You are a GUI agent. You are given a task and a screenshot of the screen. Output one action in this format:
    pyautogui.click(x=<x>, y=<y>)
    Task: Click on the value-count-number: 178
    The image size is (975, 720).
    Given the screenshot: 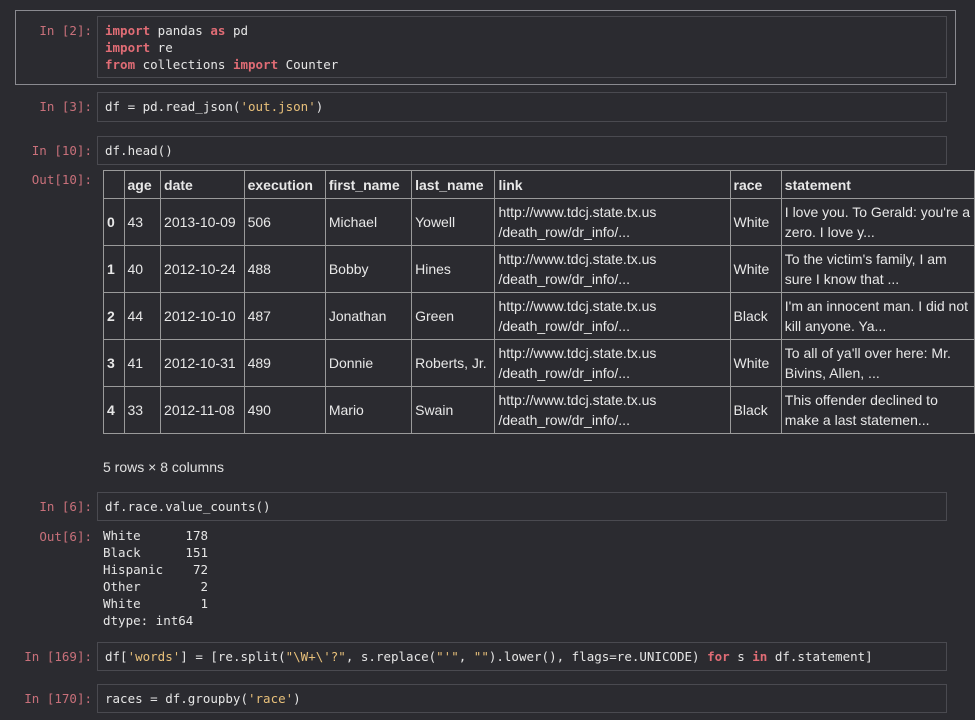 What is the action you would take?
    pyautogui.click(x=196, y=535)
    